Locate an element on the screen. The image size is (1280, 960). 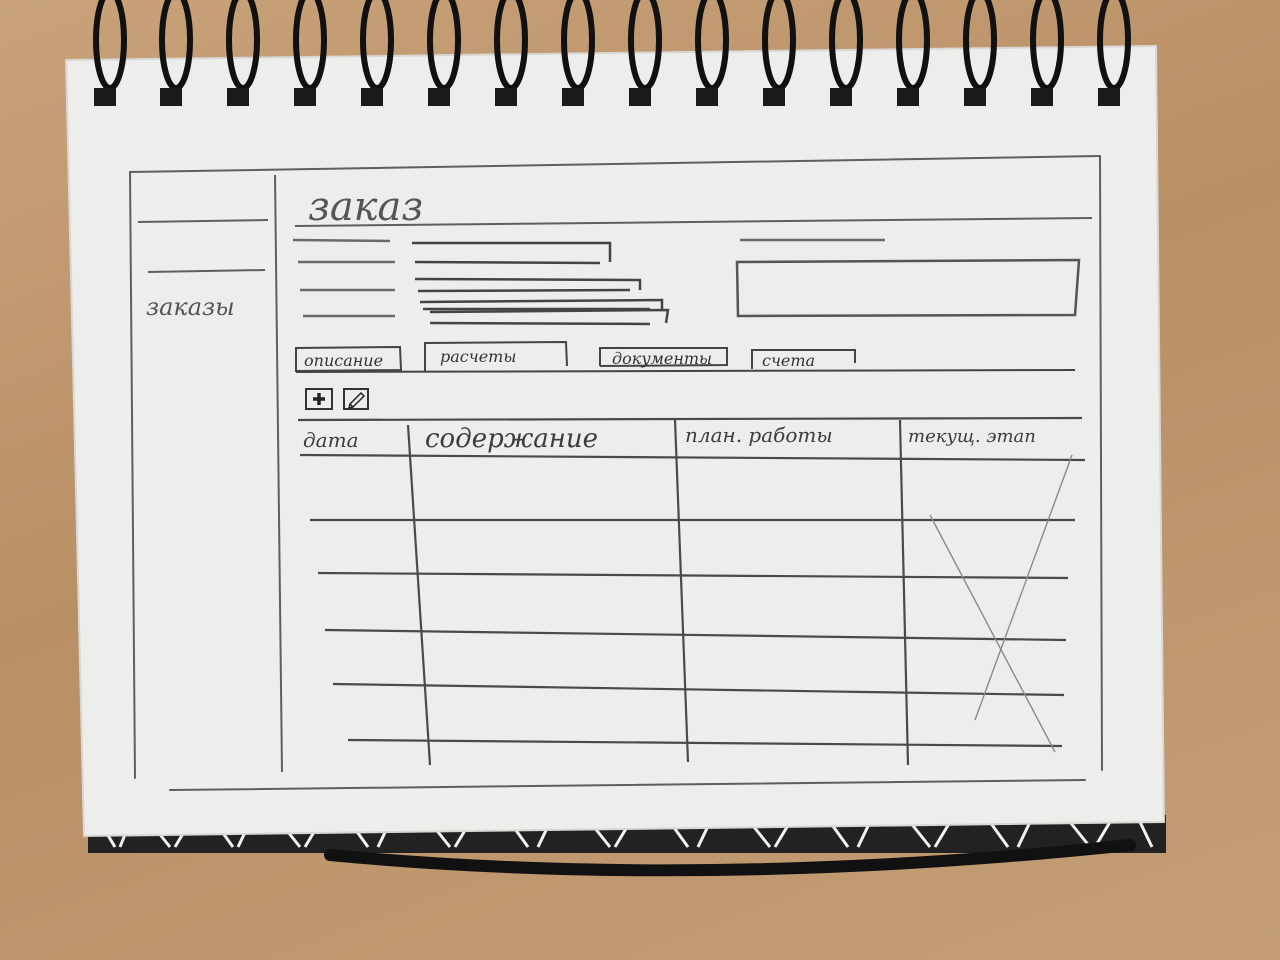
sidebar-item-orders: заказы is located at coordinates (190, 307).